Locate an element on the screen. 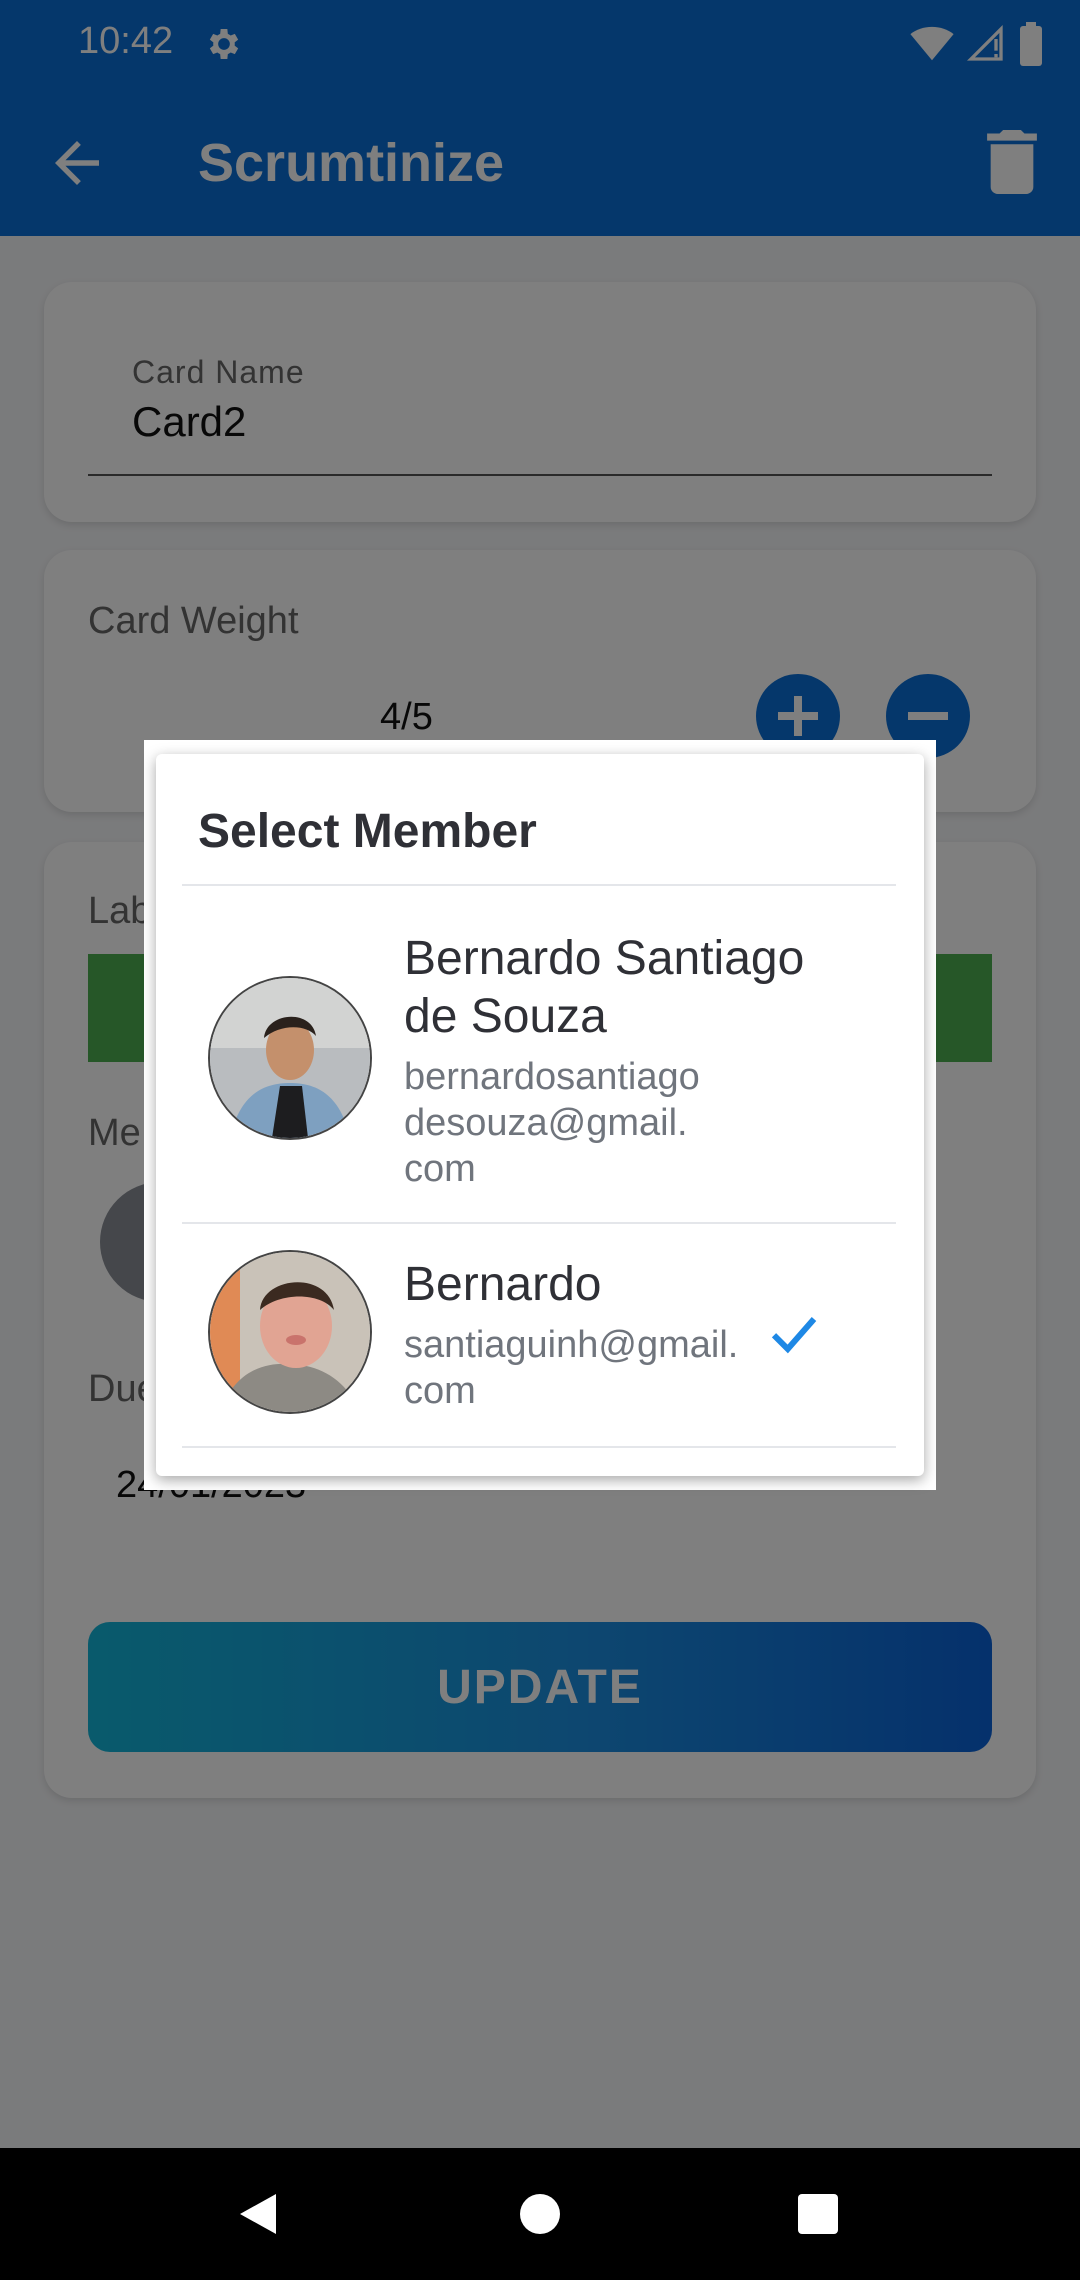 Image resolution: width=1080 pixels, height=2280 pixels. nav-recents-icon is located at coordinates (818, 2214).